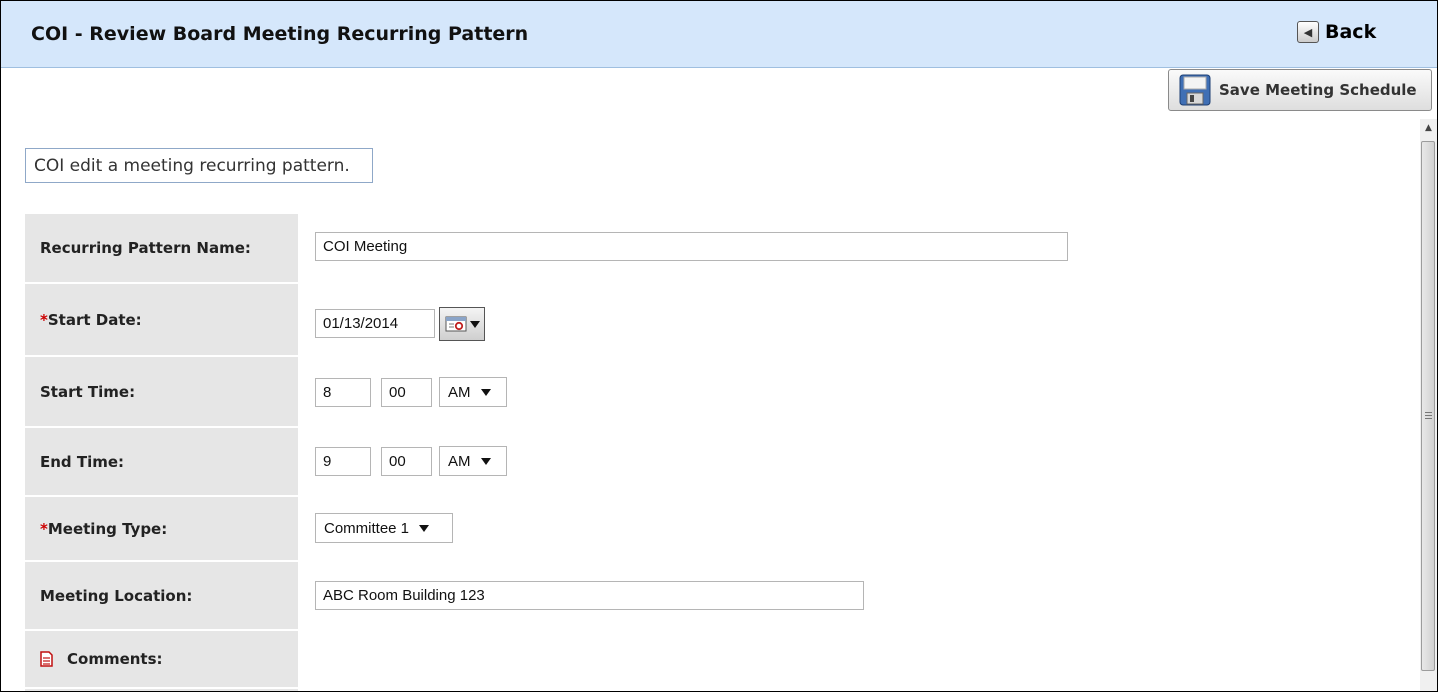  Describe the element at coordinates (145, 248) in the screenshot. I see `pattern-name-label-text: Recurring Pattern Name:` at that location.